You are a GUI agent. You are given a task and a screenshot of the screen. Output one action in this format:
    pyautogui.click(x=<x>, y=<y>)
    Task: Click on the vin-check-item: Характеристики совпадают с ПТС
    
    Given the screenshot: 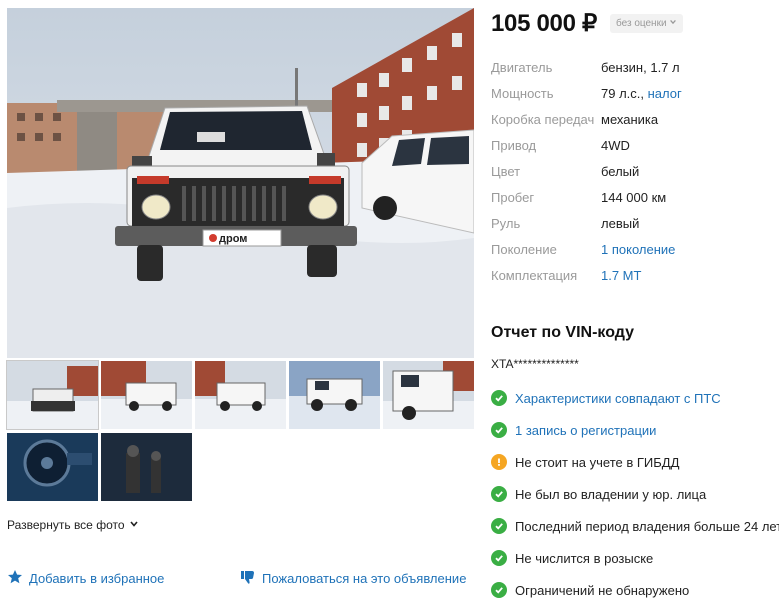 What is the action you would take?
    pyautogui.click(x=606, y=398)
    